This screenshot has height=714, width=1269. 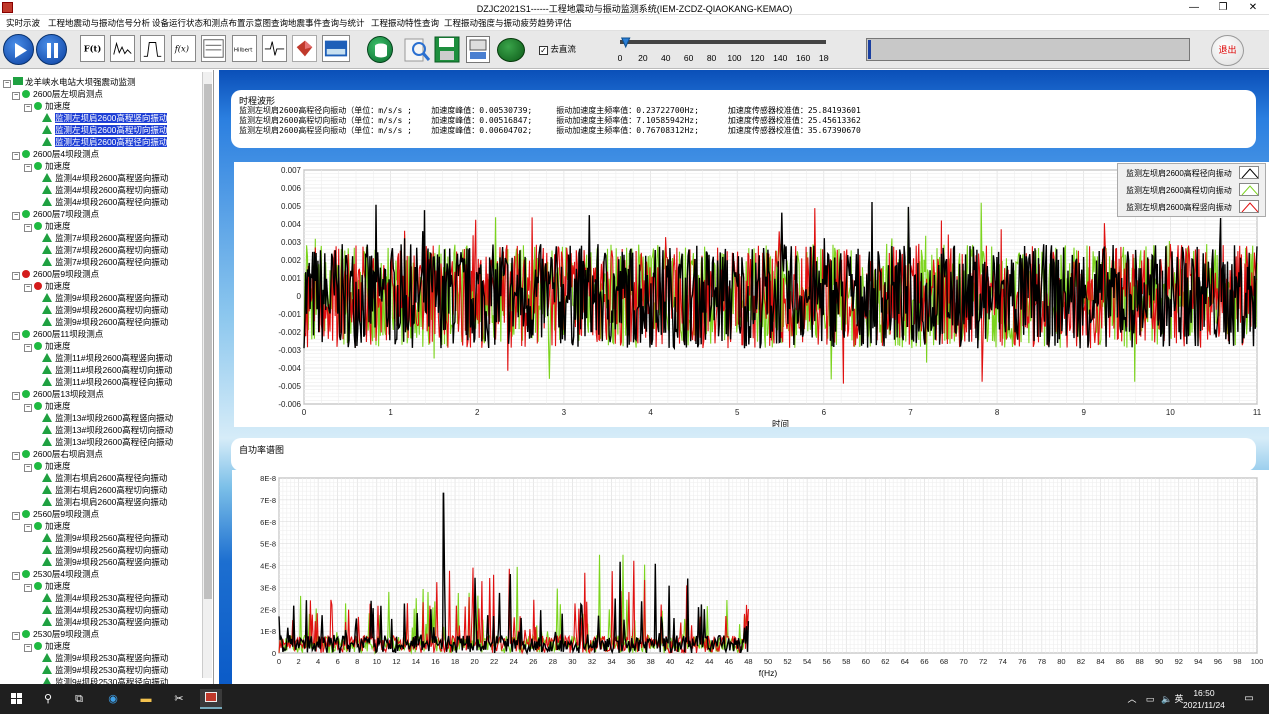 What do you see at coordinates (1253, 7) in the screenshot?
I see `close-button: ✕` at bounding box center [1253, 7].